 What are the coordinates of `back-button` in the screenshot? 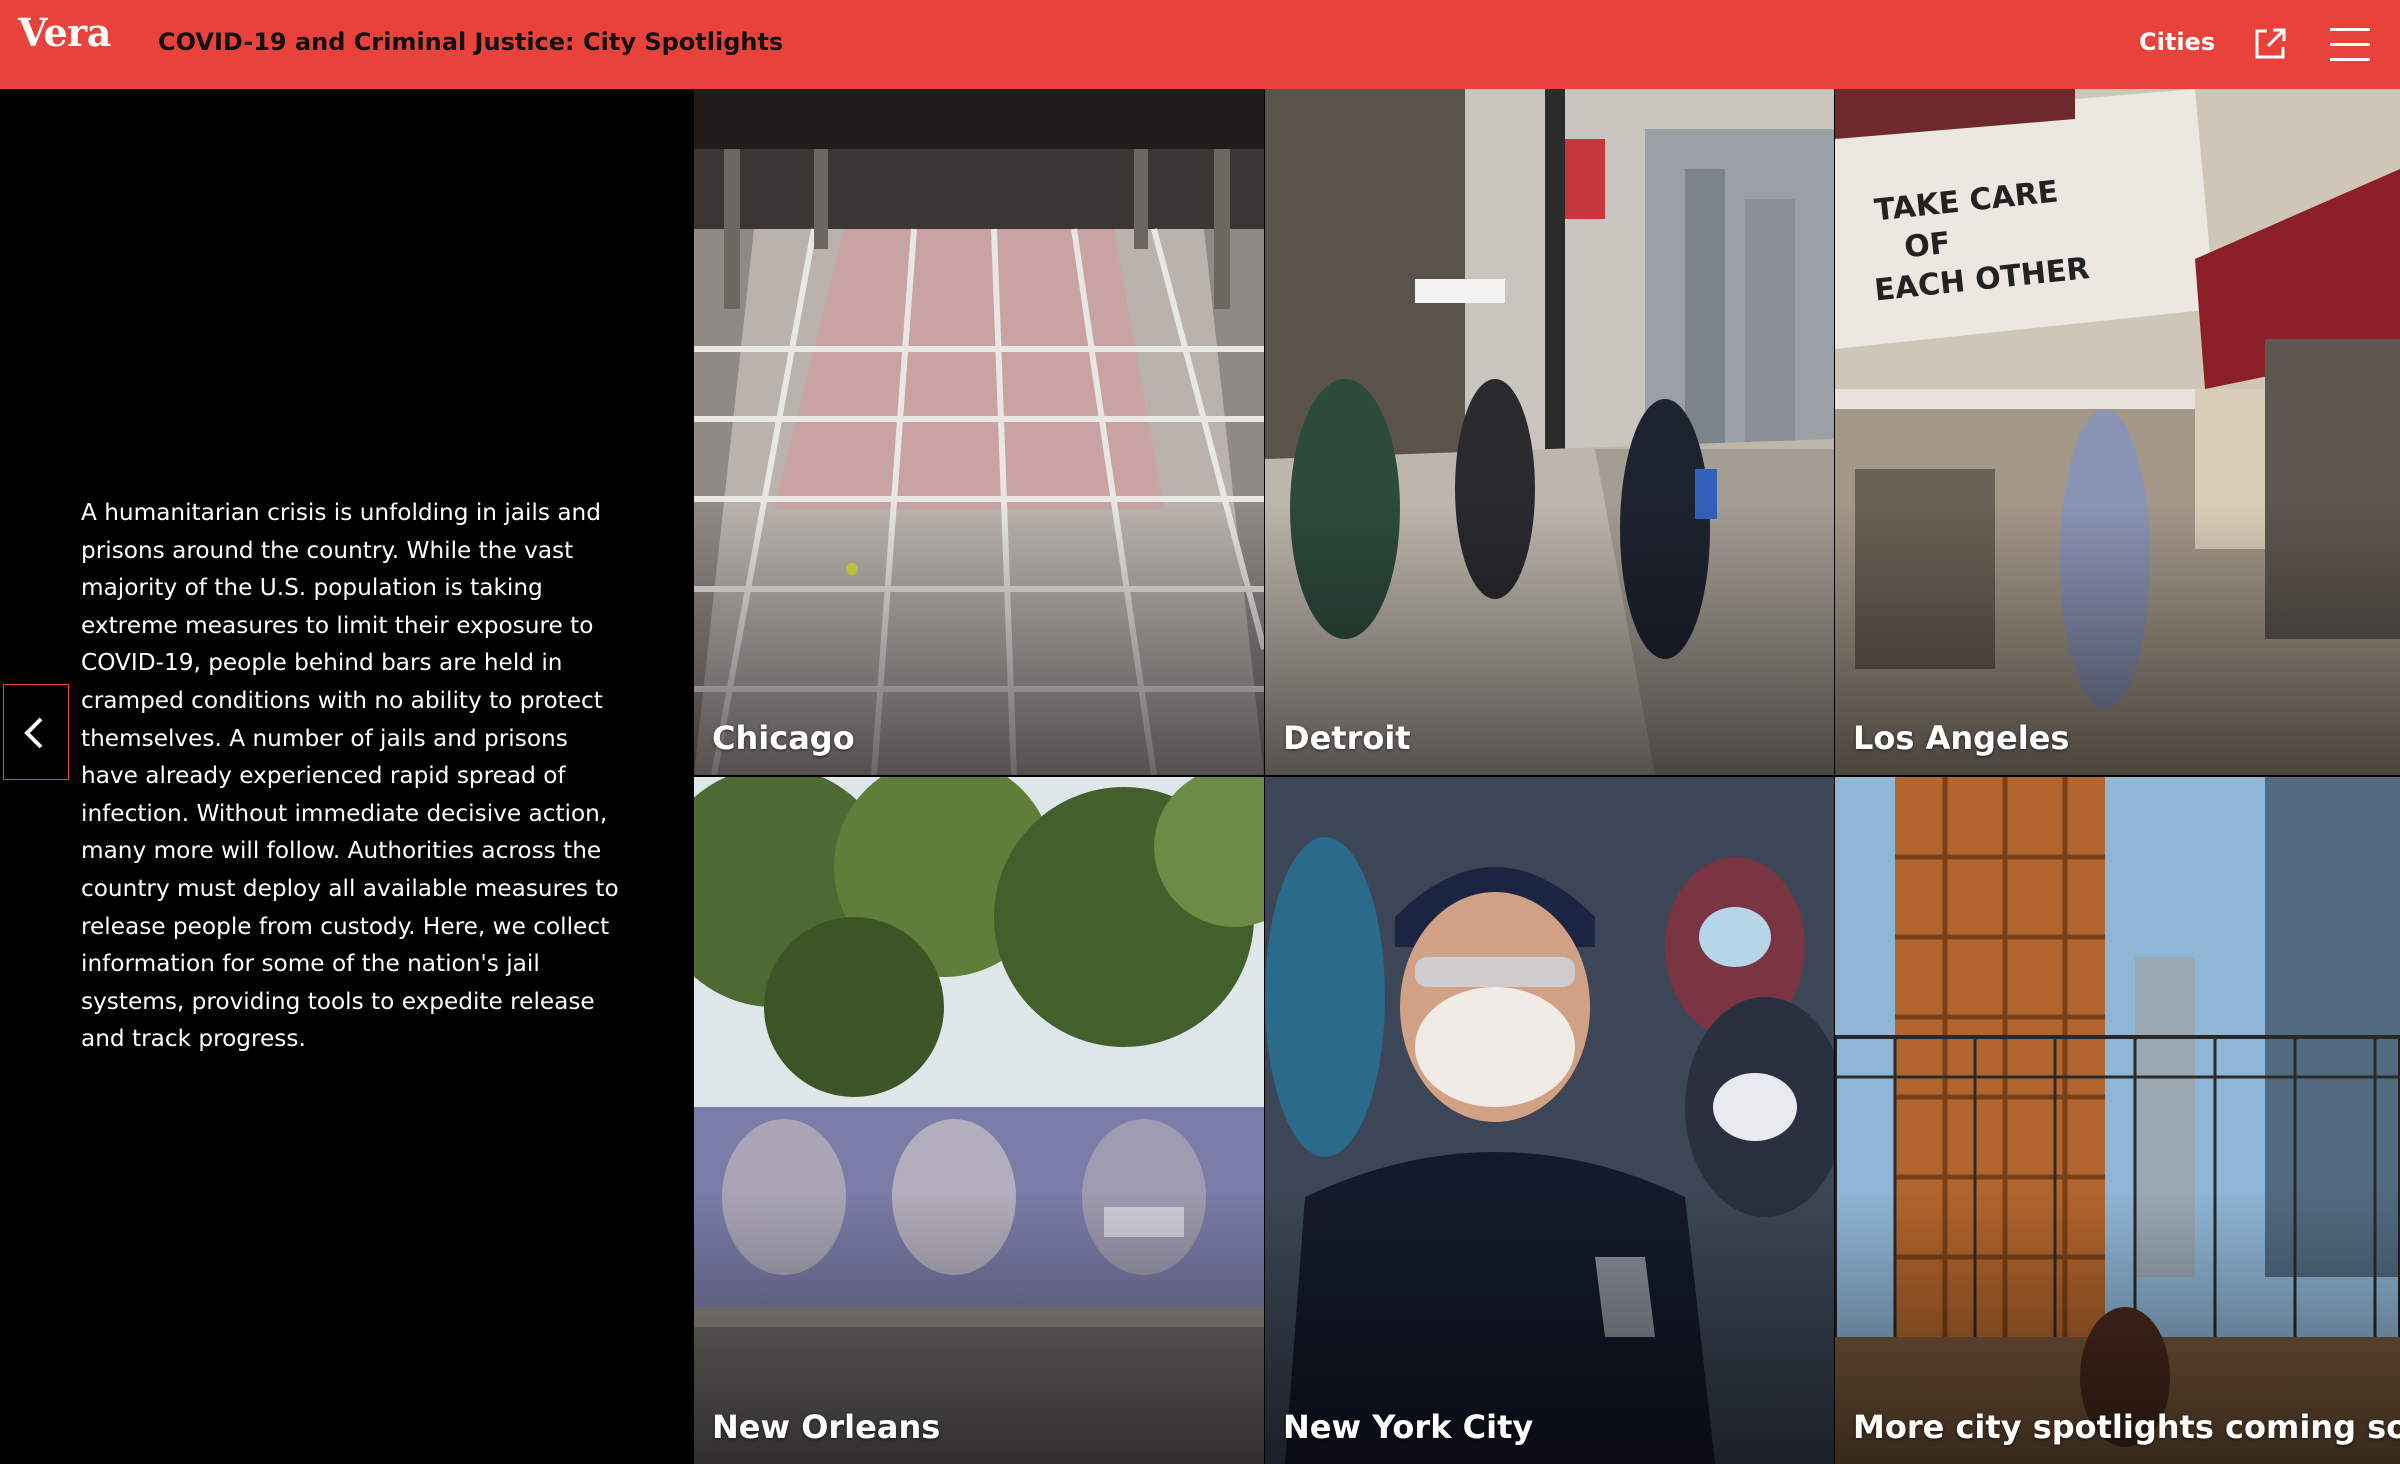 It's located at (36, 732).